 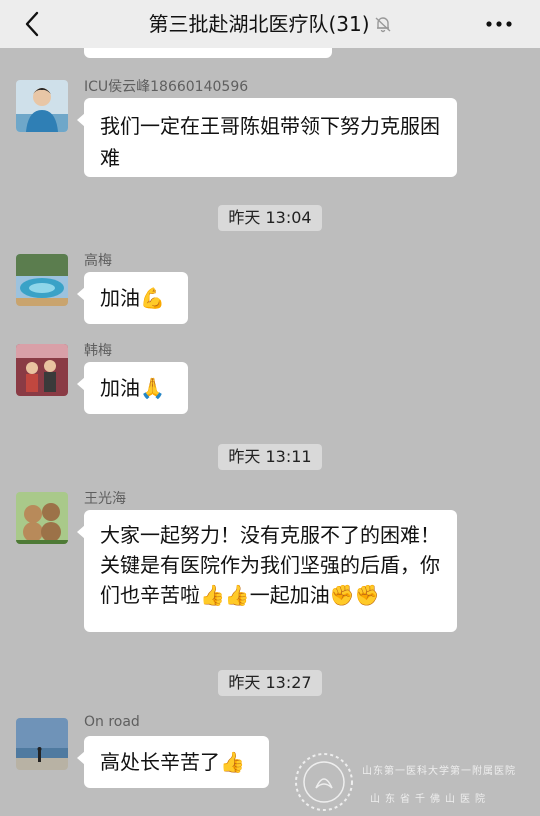 I want to click on chat-header: 第三批赴湖北医疗队(31), so click(x=270, y=24).